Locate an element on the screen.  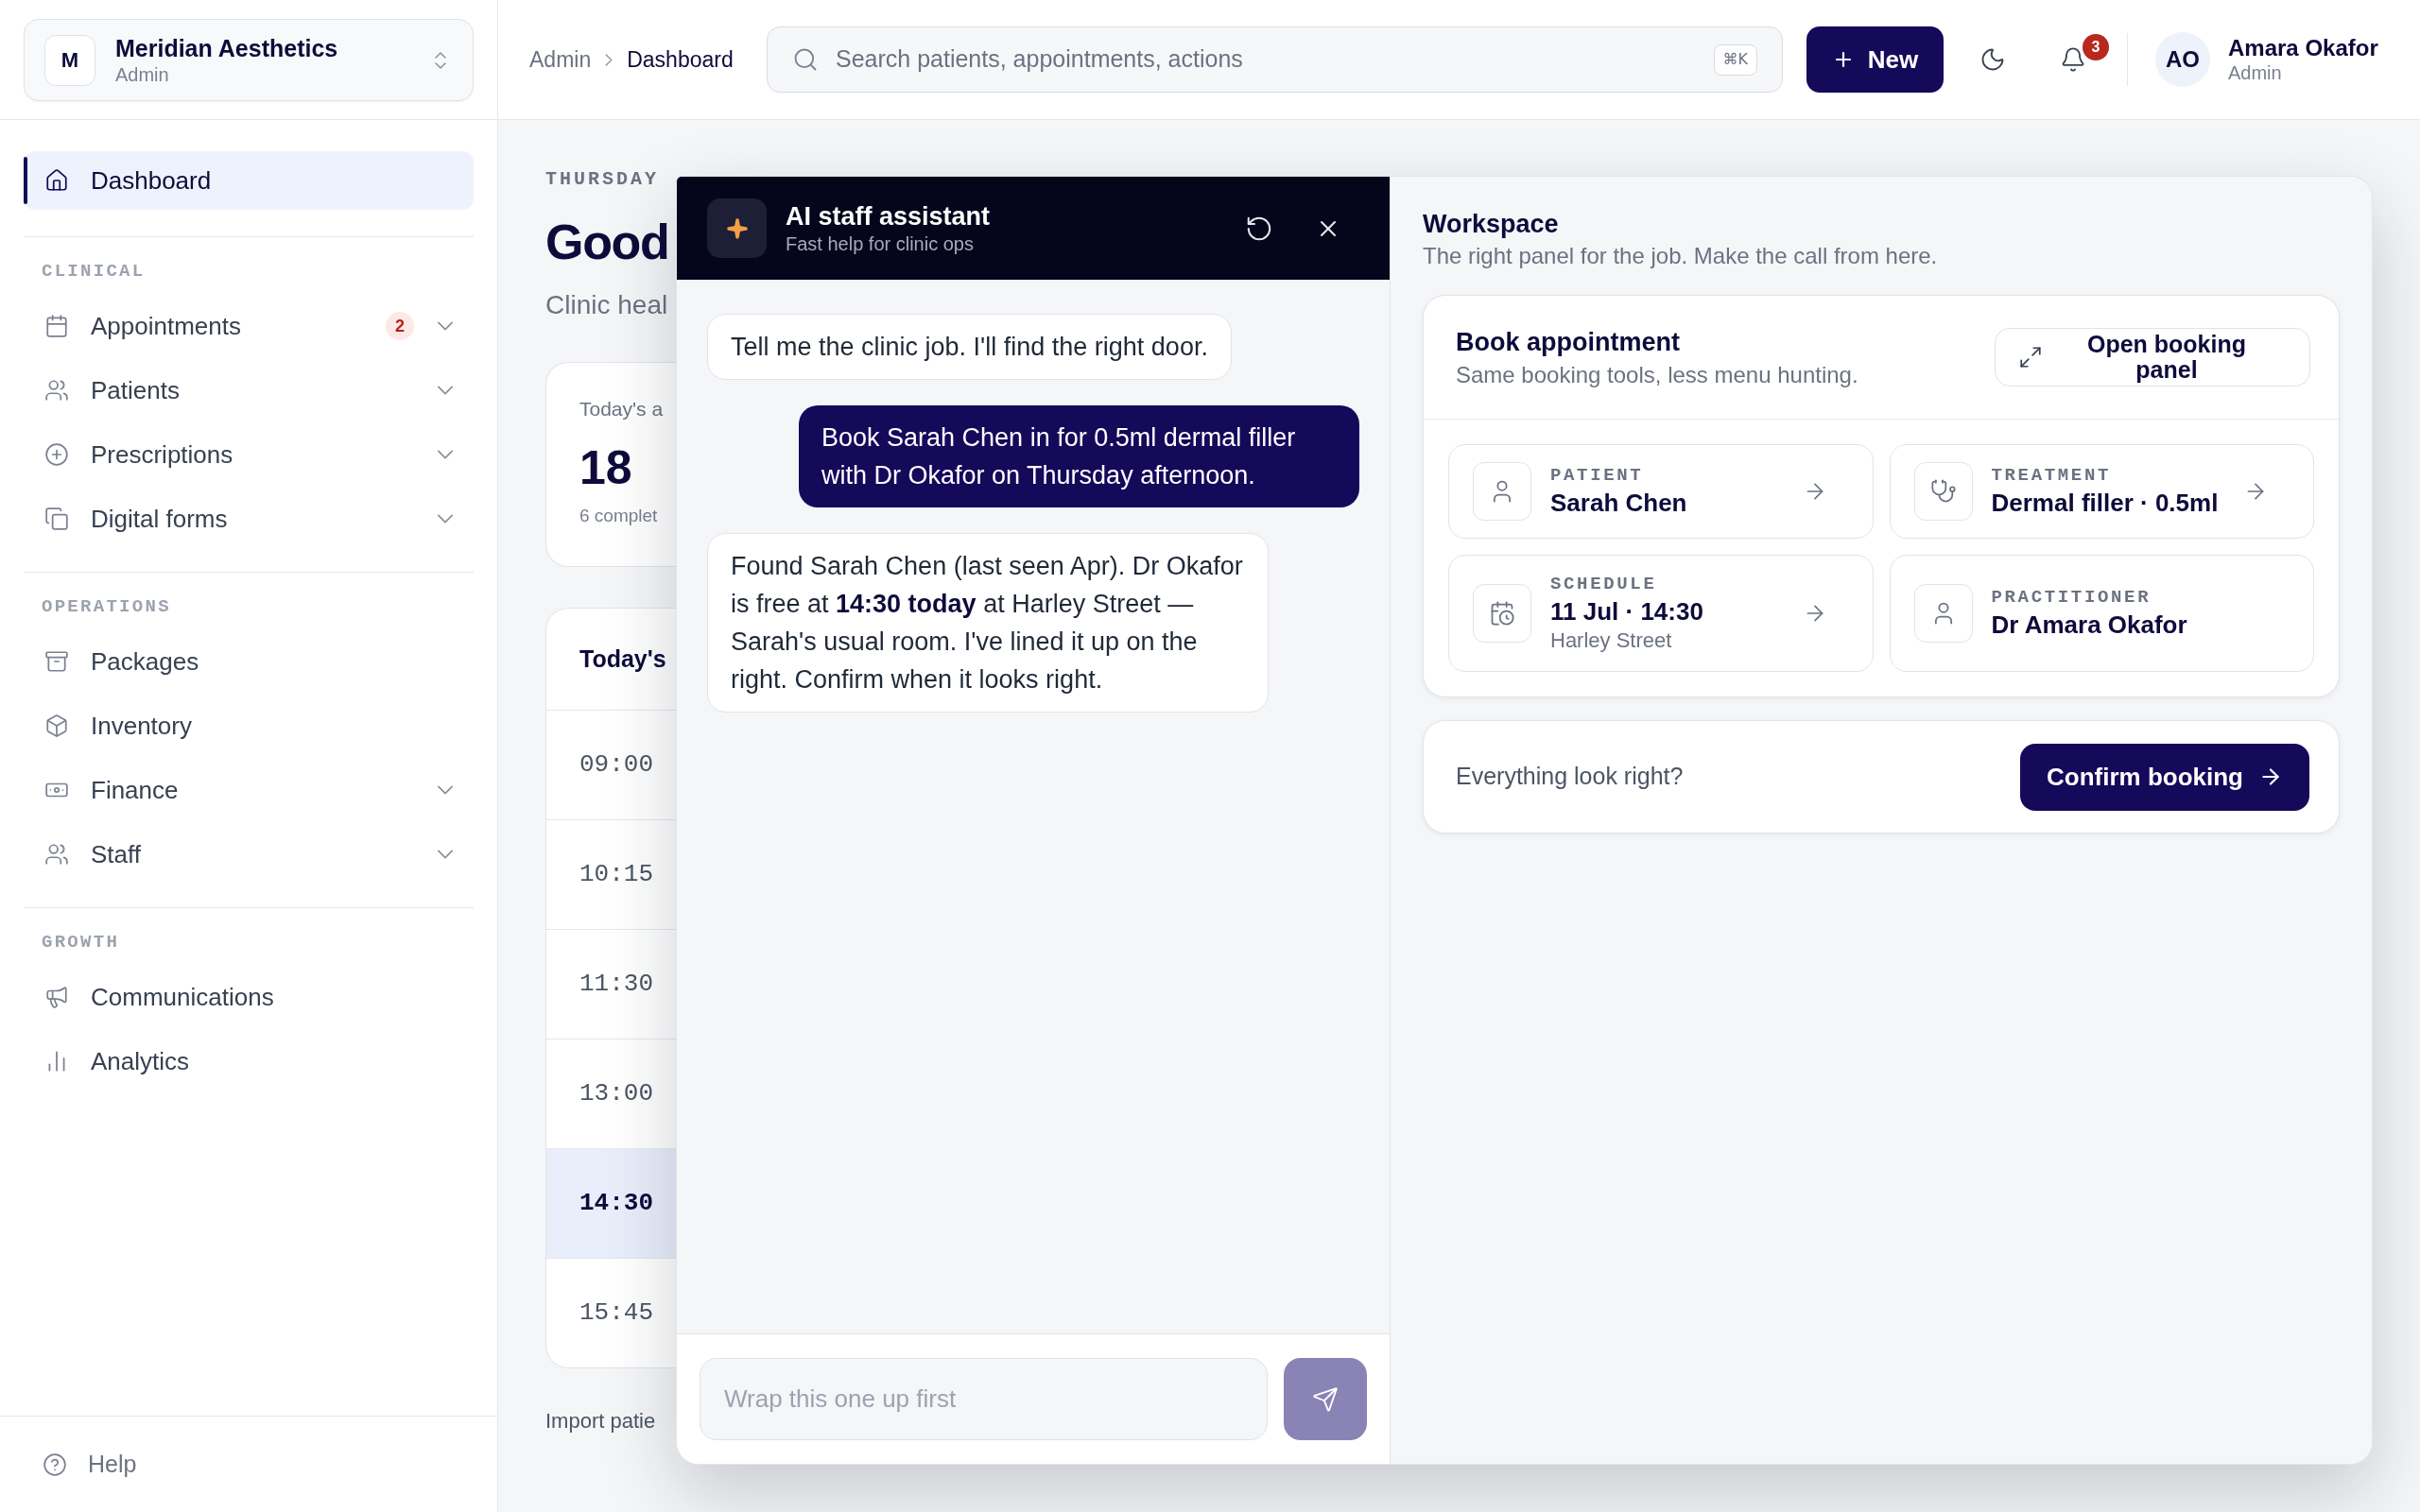
detail-tile: SCHEDULE 11 Jul · 14:30 Harley Street is located at coordinates (1661, 613).